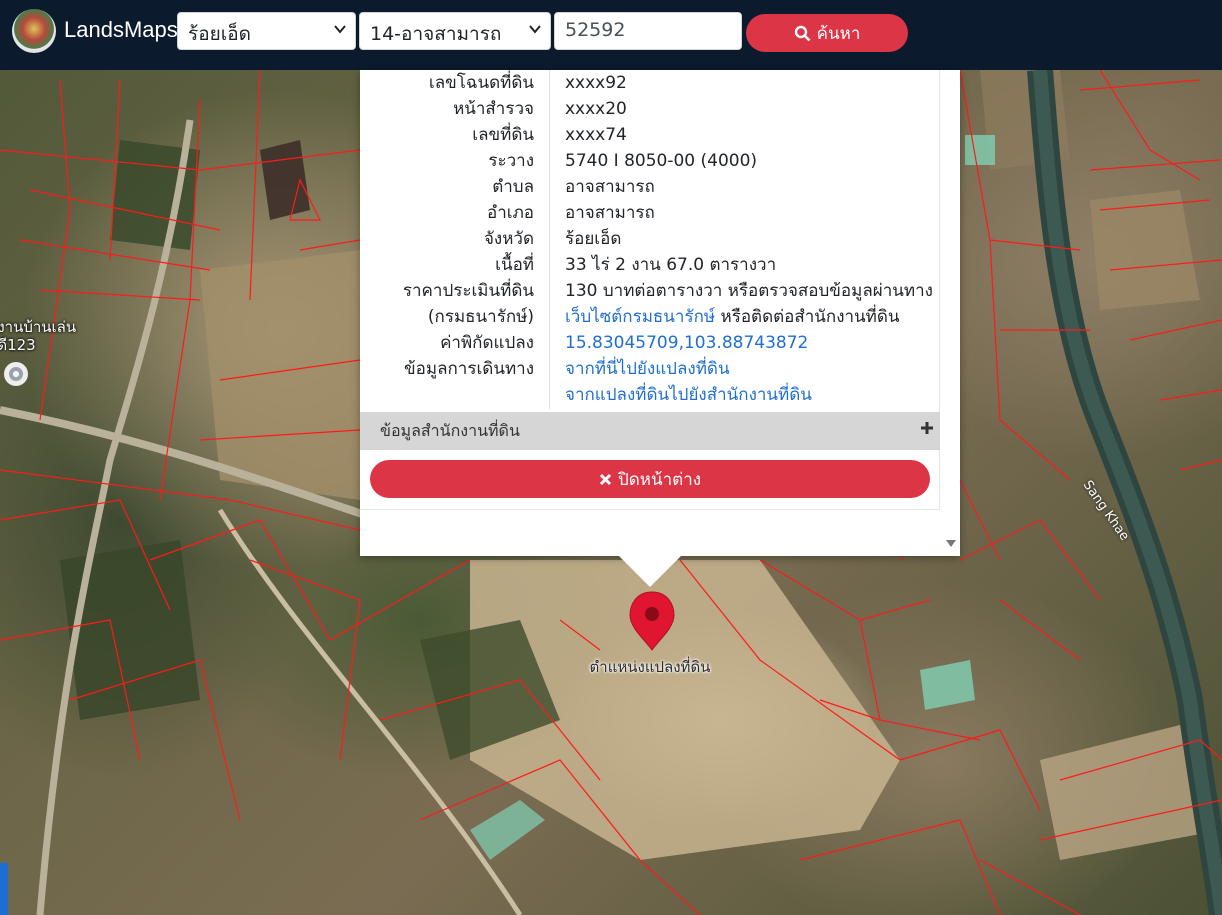 The height and width of the screenshot is (915, 1222). What do you see at coordinates (951, 544) in the screenshot?
I see `scroll-down-arrow-icon` at bounding box center [951, 544].